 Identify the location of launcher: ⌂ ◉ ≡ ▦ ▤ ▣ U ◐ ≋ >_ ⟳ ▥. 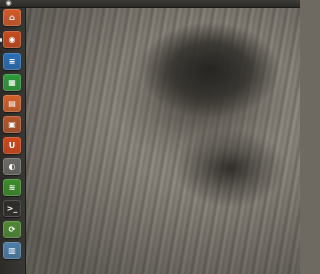
(13, 137).